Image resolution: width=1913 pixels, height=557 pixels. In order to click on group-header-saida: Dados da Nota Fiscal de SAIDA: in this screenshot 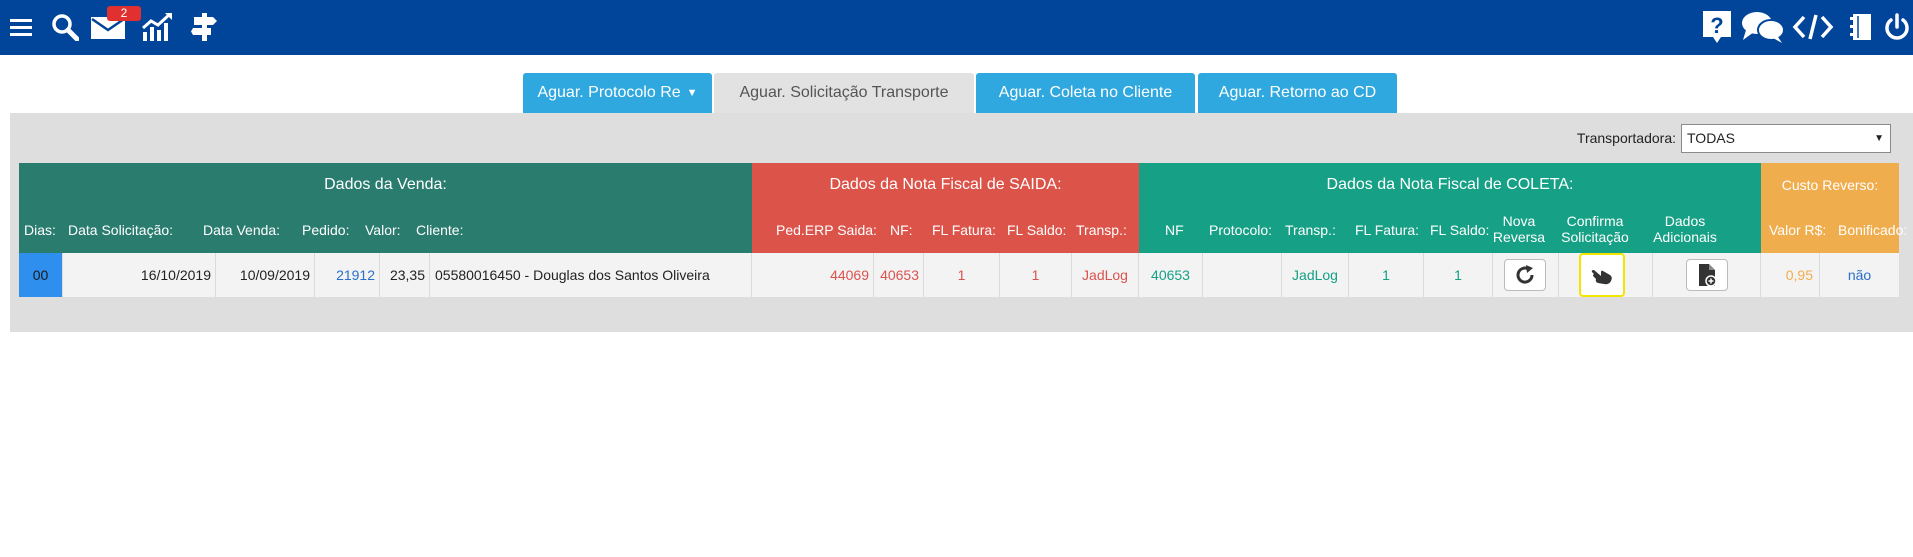, I will do `click(945, 208)`.